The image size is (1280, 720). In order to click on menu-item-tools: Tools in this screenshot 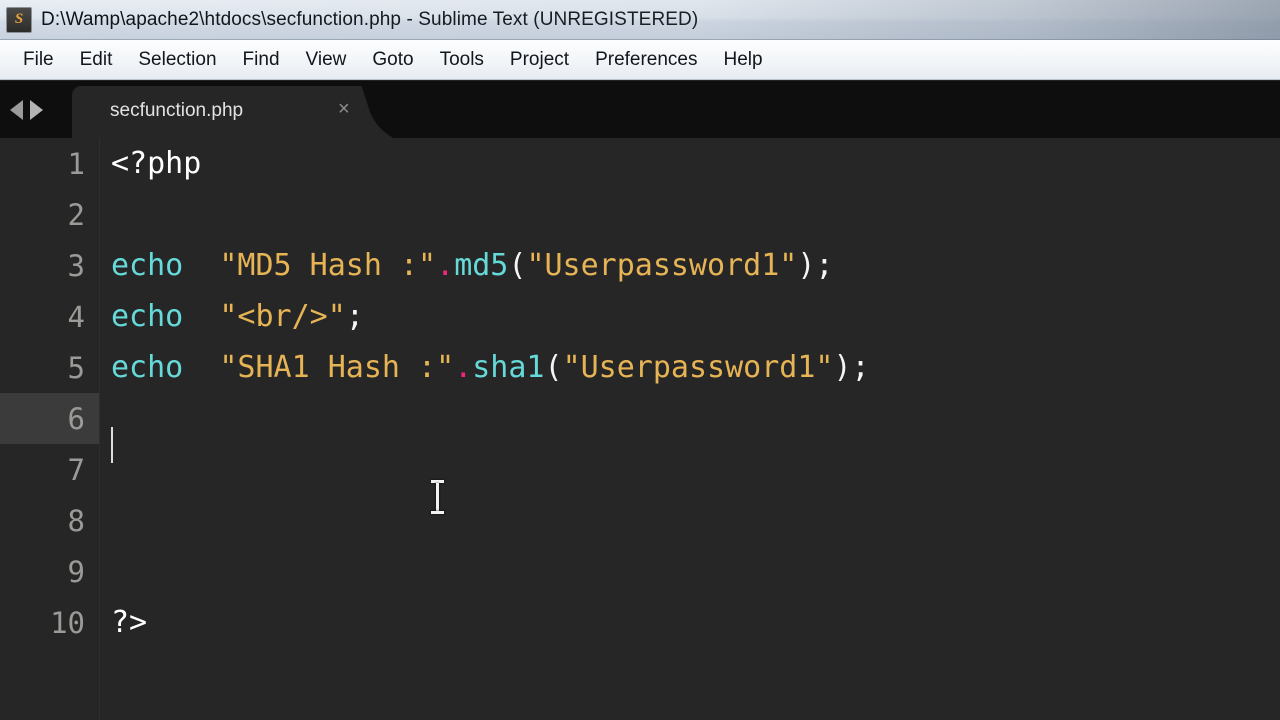, I will do `click(462, 60)`.